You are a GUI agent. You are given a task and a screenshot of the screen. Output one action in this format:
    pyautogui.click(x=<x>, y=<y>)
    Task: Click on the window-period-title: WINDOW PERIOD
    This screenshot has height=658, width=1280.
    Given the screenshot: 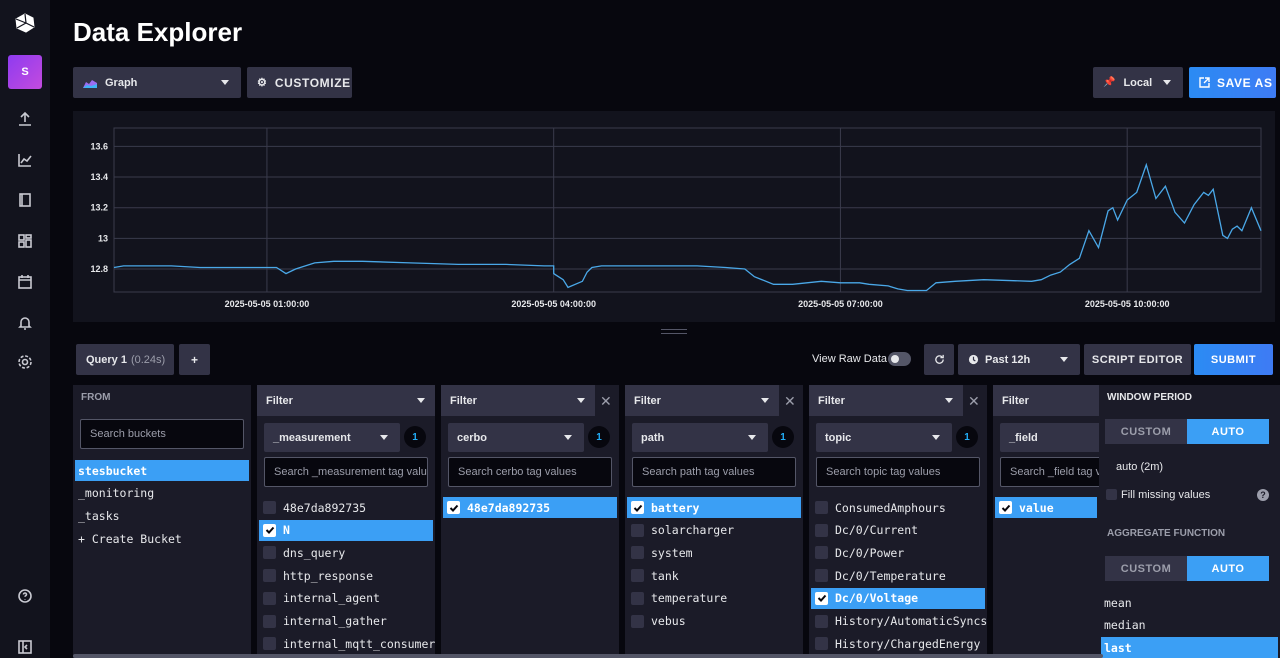 What is the action you would take?
    pyautogui.click(x=1149, y=397)
    